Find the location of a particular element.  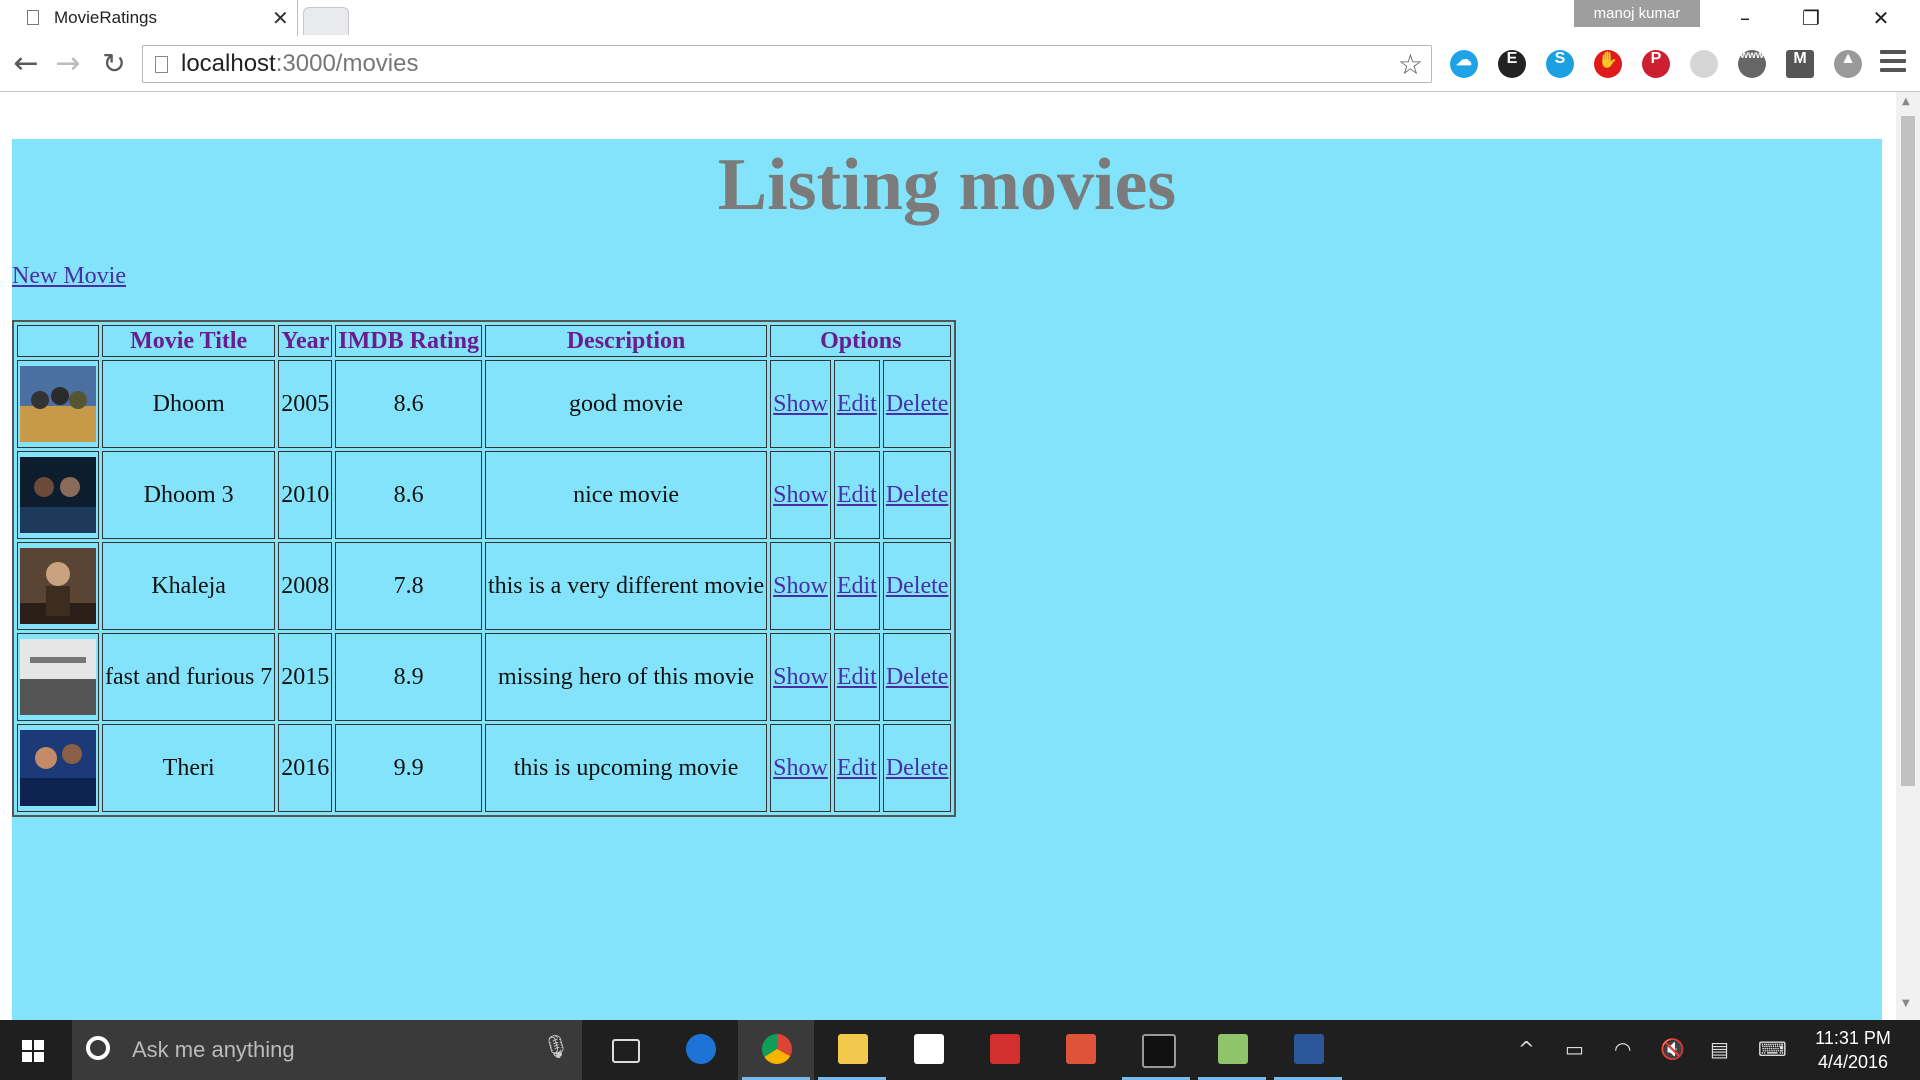

reload-icon: ↻ is located at coordinates (114, 64).